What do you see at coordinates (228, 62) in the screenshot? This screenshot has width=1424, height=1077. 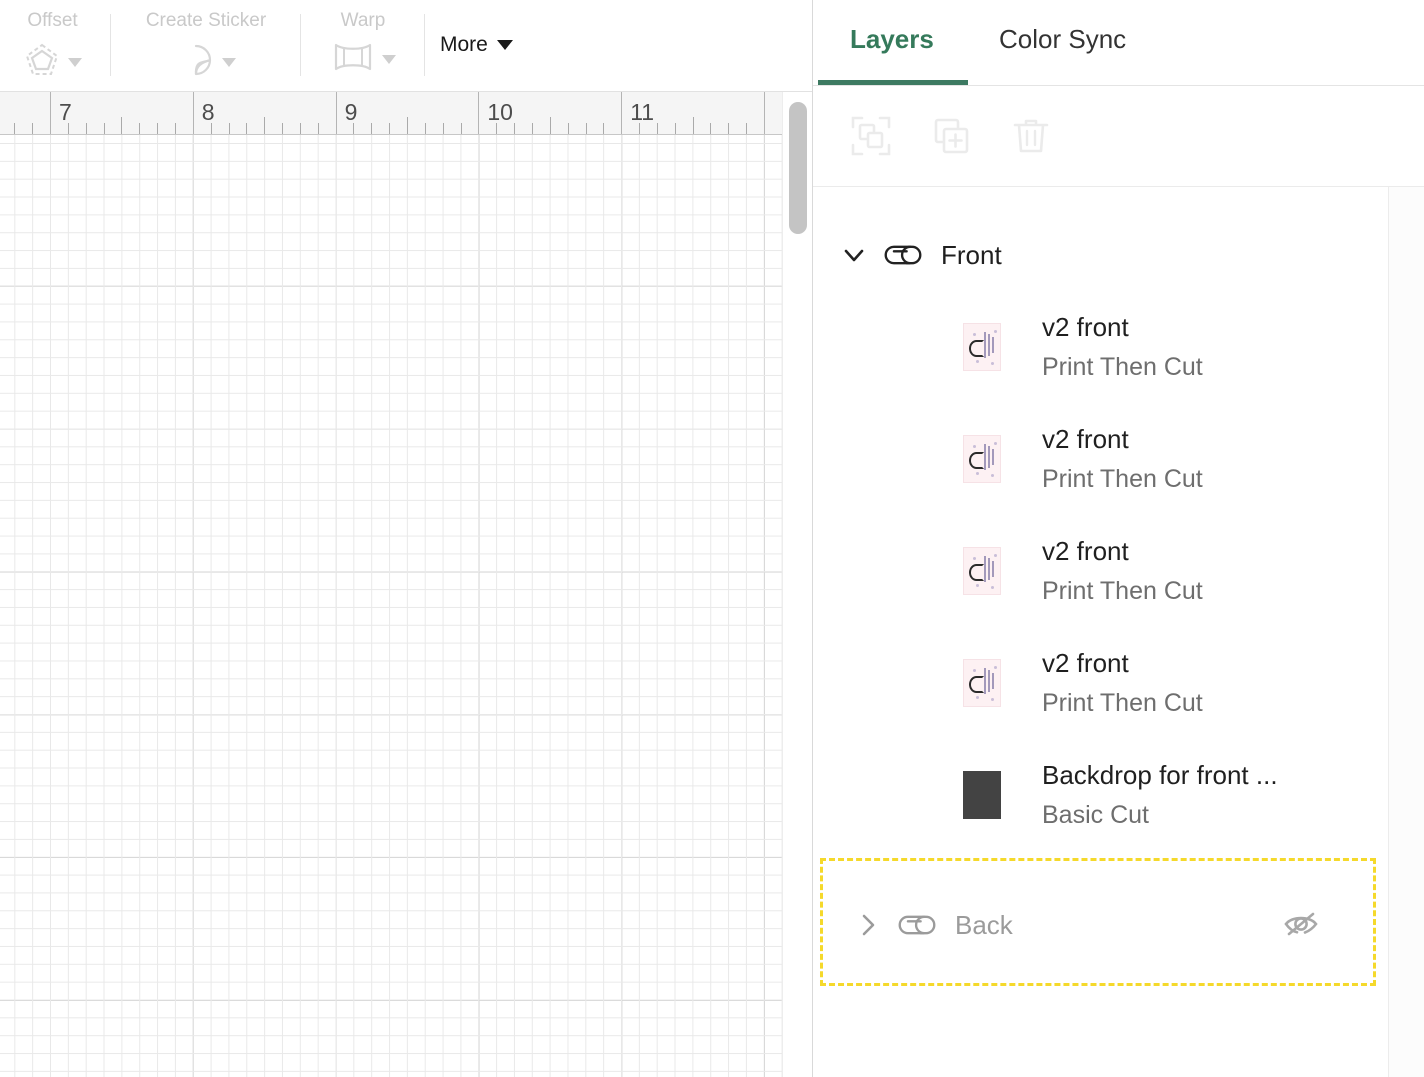 I see `create-sticker-dropdown-caret` at bounding box center [228, 62].